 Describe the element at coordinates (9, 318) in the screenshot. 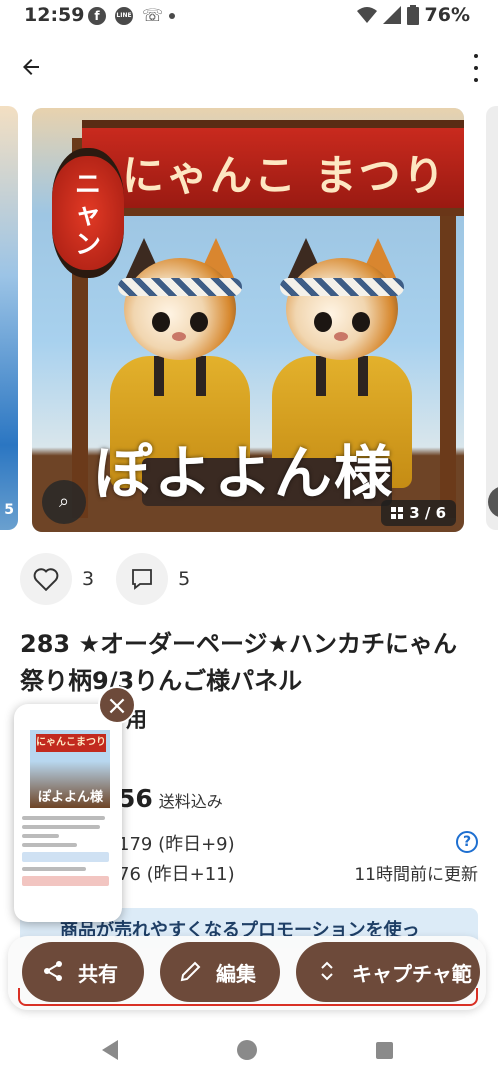

I see `previous-image-peek: 5` at that location.